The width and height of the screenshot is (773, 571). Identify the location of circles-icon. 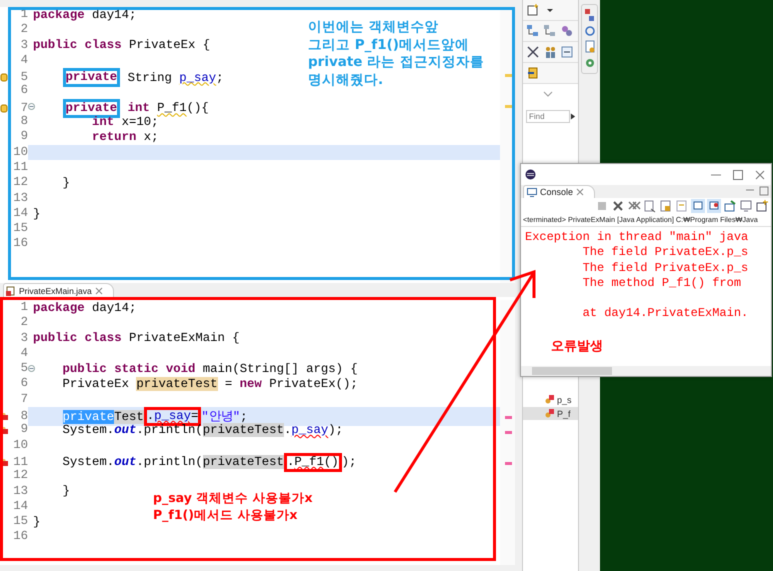
(567, 31).